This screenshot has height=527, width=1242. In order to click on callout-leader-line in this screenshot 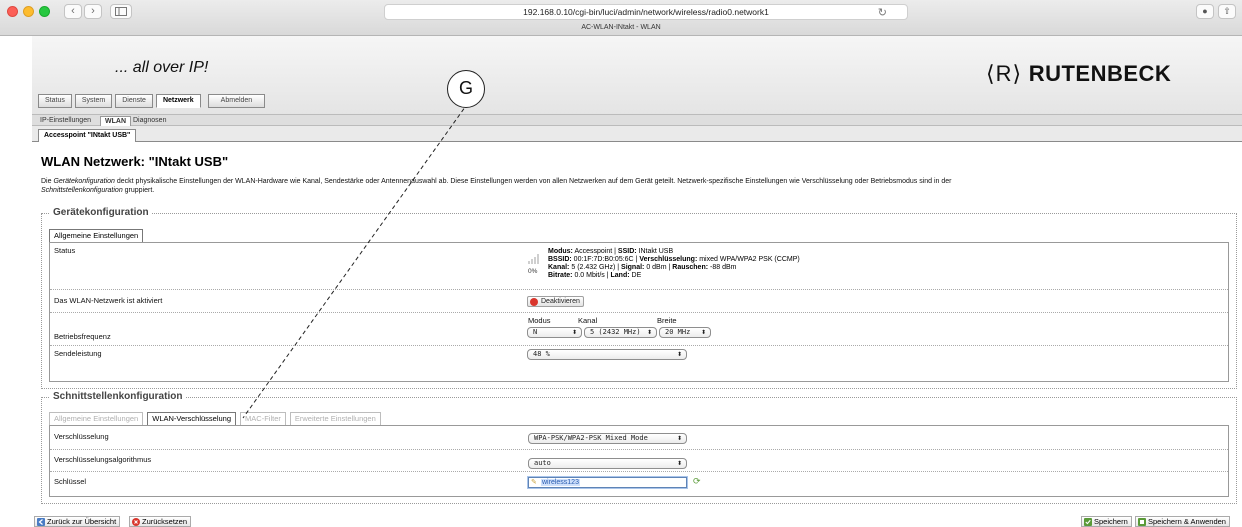, I will do `click(355, 260)`.